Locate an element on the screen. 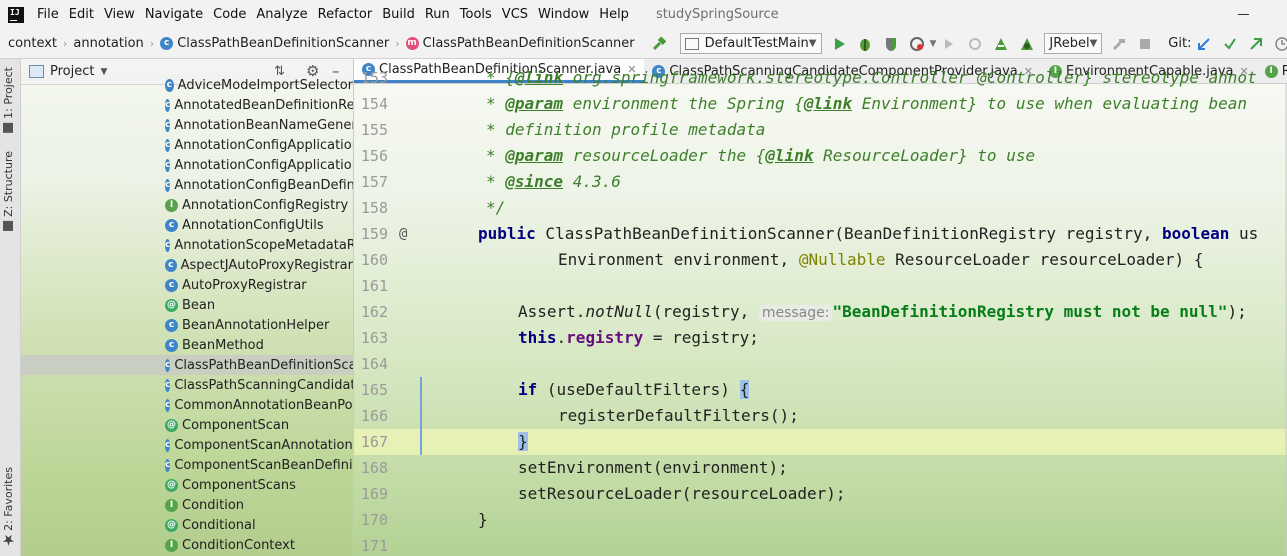 This screenshot has height=556, width=1287. build-hammer-icon is located at coordinates (659, 43).